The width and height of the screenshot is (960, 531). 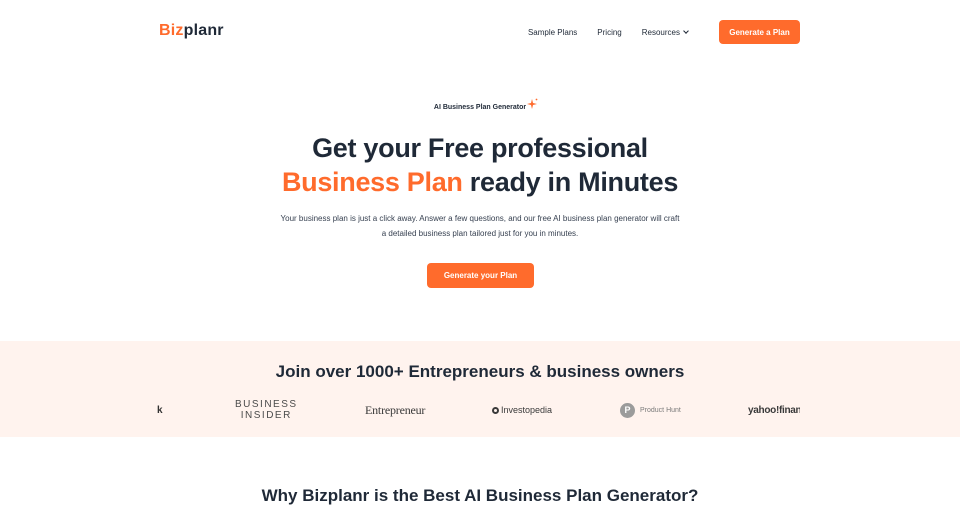 I want to click on entrepreneur-logo: Entrepreneur, so click(x=395, y=409).